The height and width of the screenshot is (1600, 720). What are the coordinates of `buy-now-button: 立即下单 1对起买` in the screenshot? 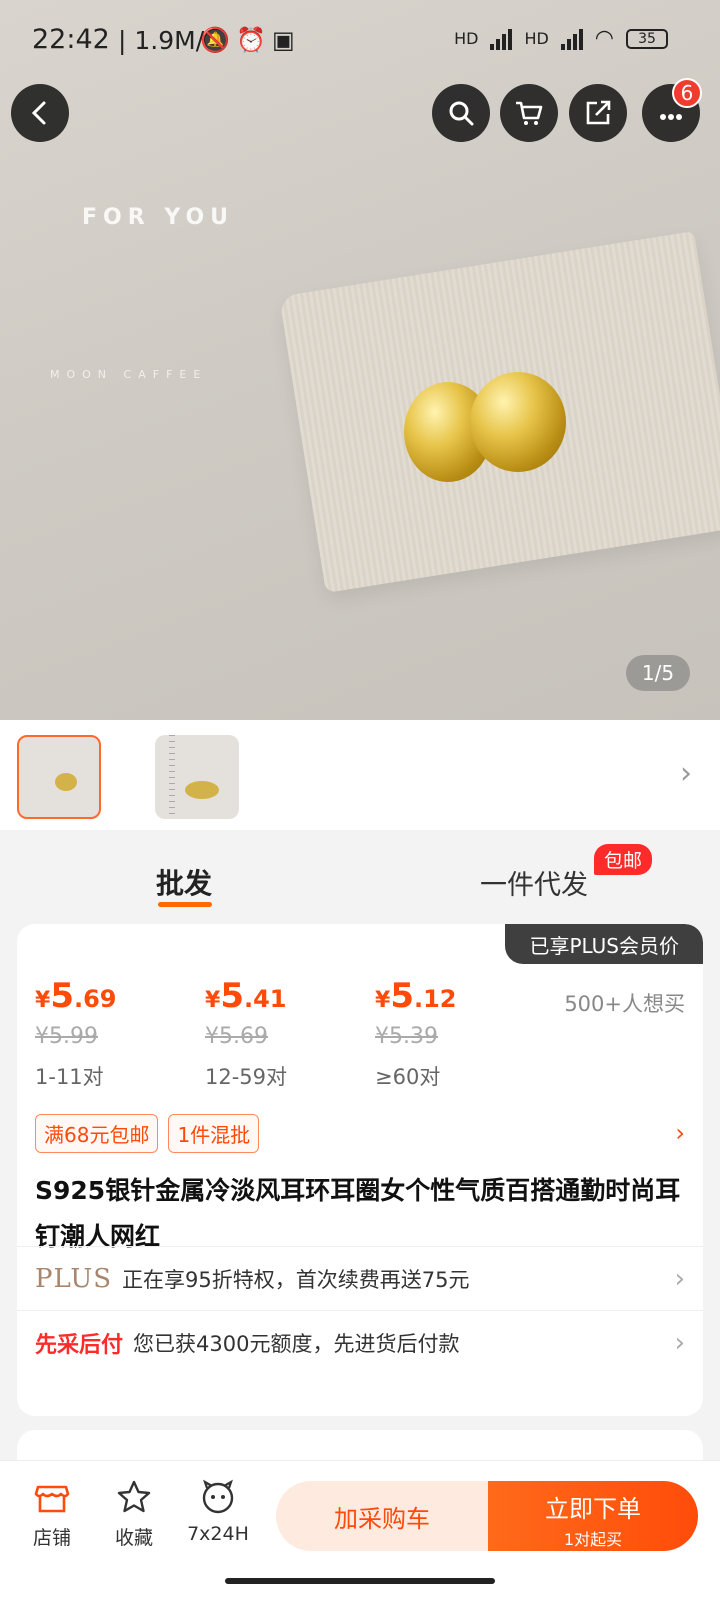 It's located at (593, 1516).